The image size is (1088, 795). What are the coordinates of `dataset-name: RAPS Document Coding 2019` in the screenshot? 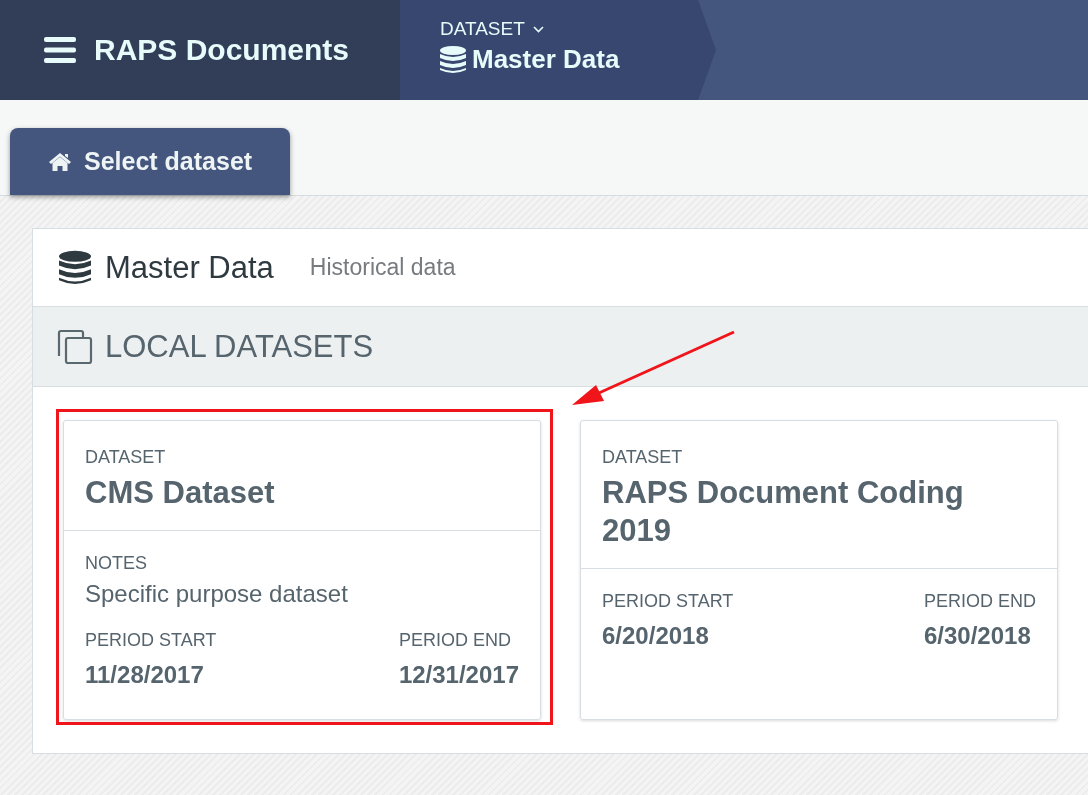 It's located at (783, 512).